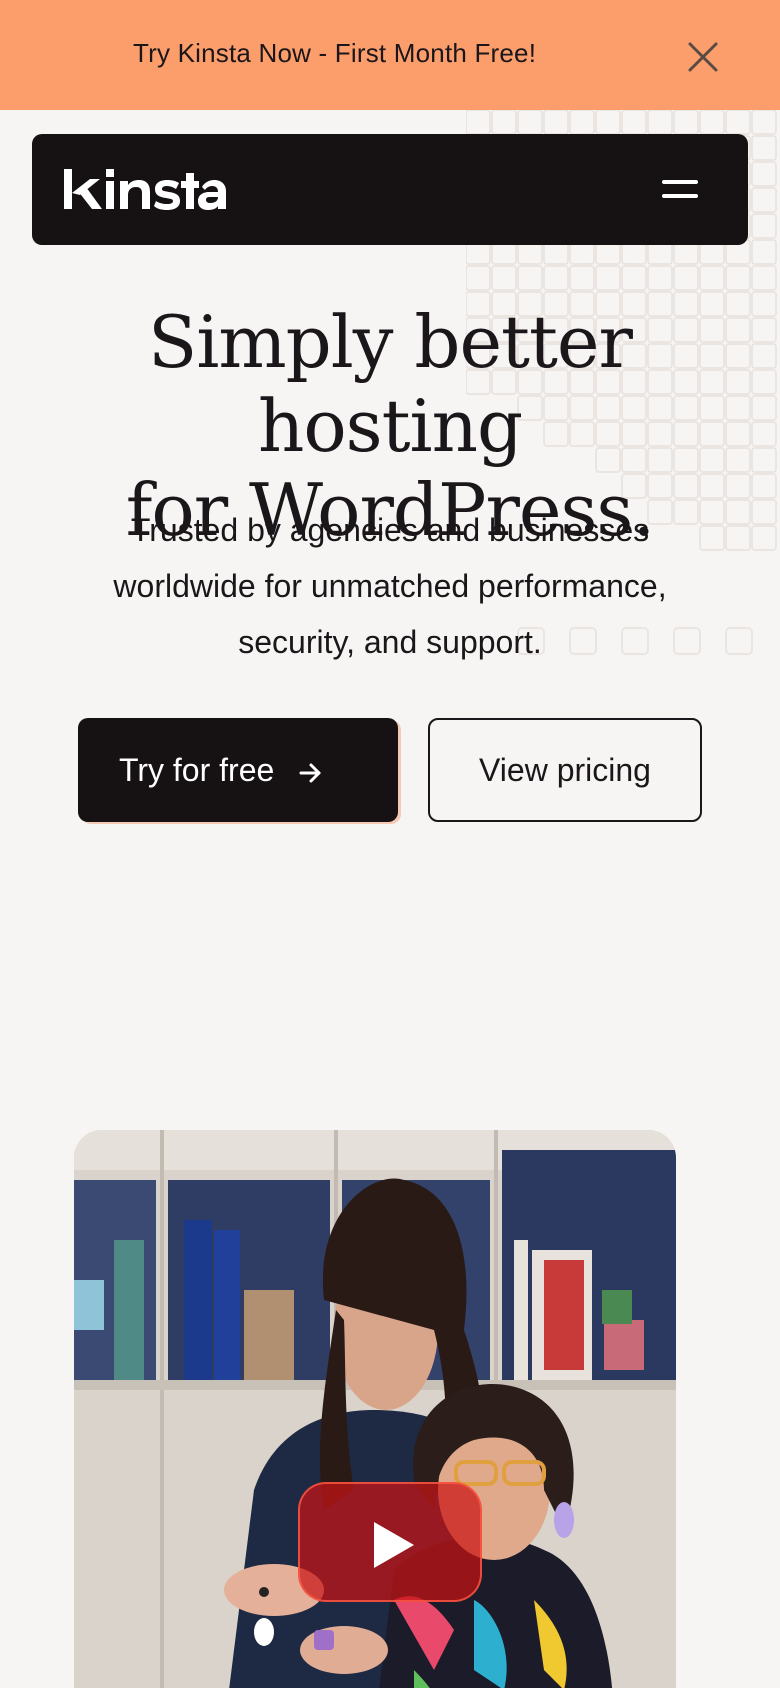 This screenshot has width=780, height=1688. What do you see at coordinates (390, 642) in the screenshot?
I see `hero-subtitle-line-3: security, and support.` at bounding box center [390, 642].